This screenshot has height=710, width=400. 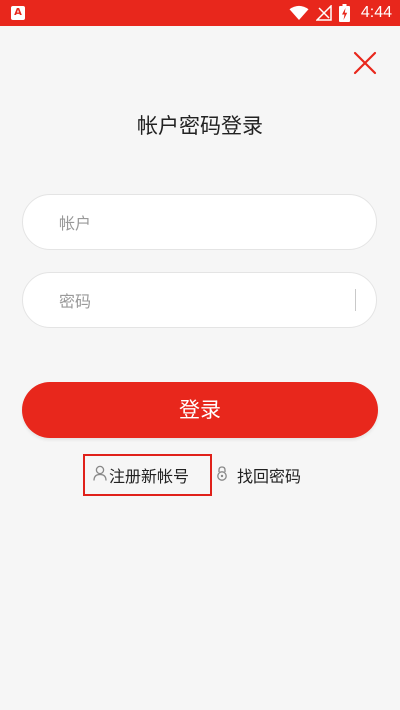 I want to click on user-icon, so click(x=100, y=475).